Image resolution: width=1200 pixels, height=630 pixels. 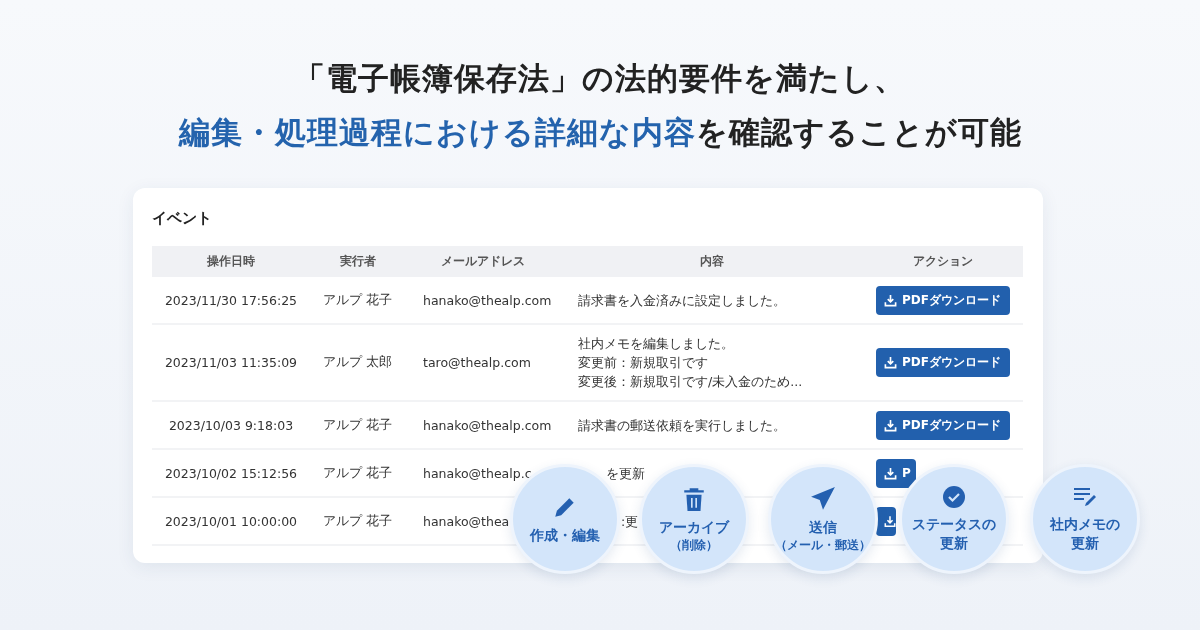 I want to click on column-header: 内容, so click(x=711, y=261).